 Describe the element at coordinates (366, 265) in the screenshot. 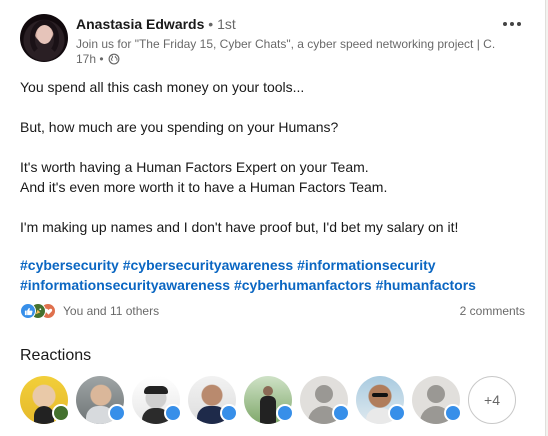

I see `hashtag-link: #informationsecurity` at that location.